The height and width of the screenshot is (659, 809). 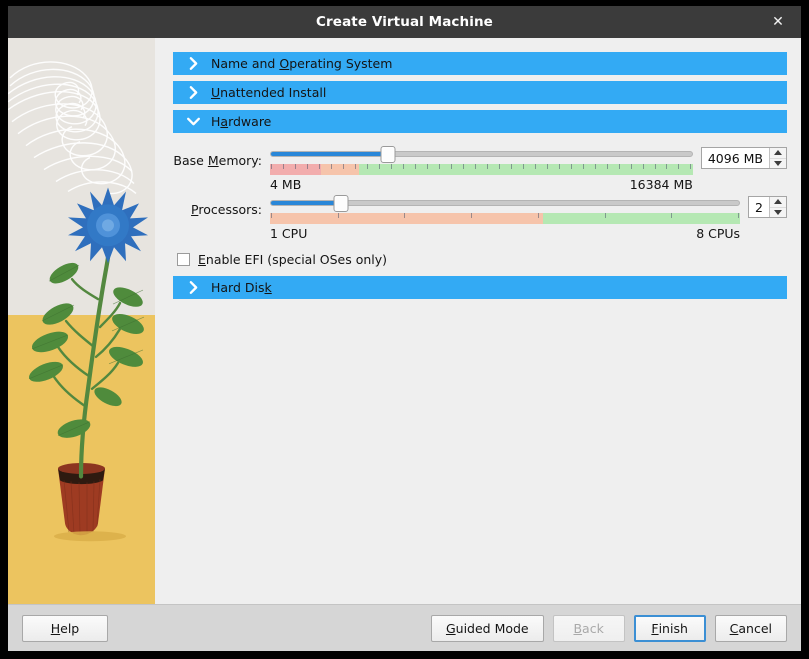 I want to click on base-memory-tick-bar, so click(x=481, y=169).